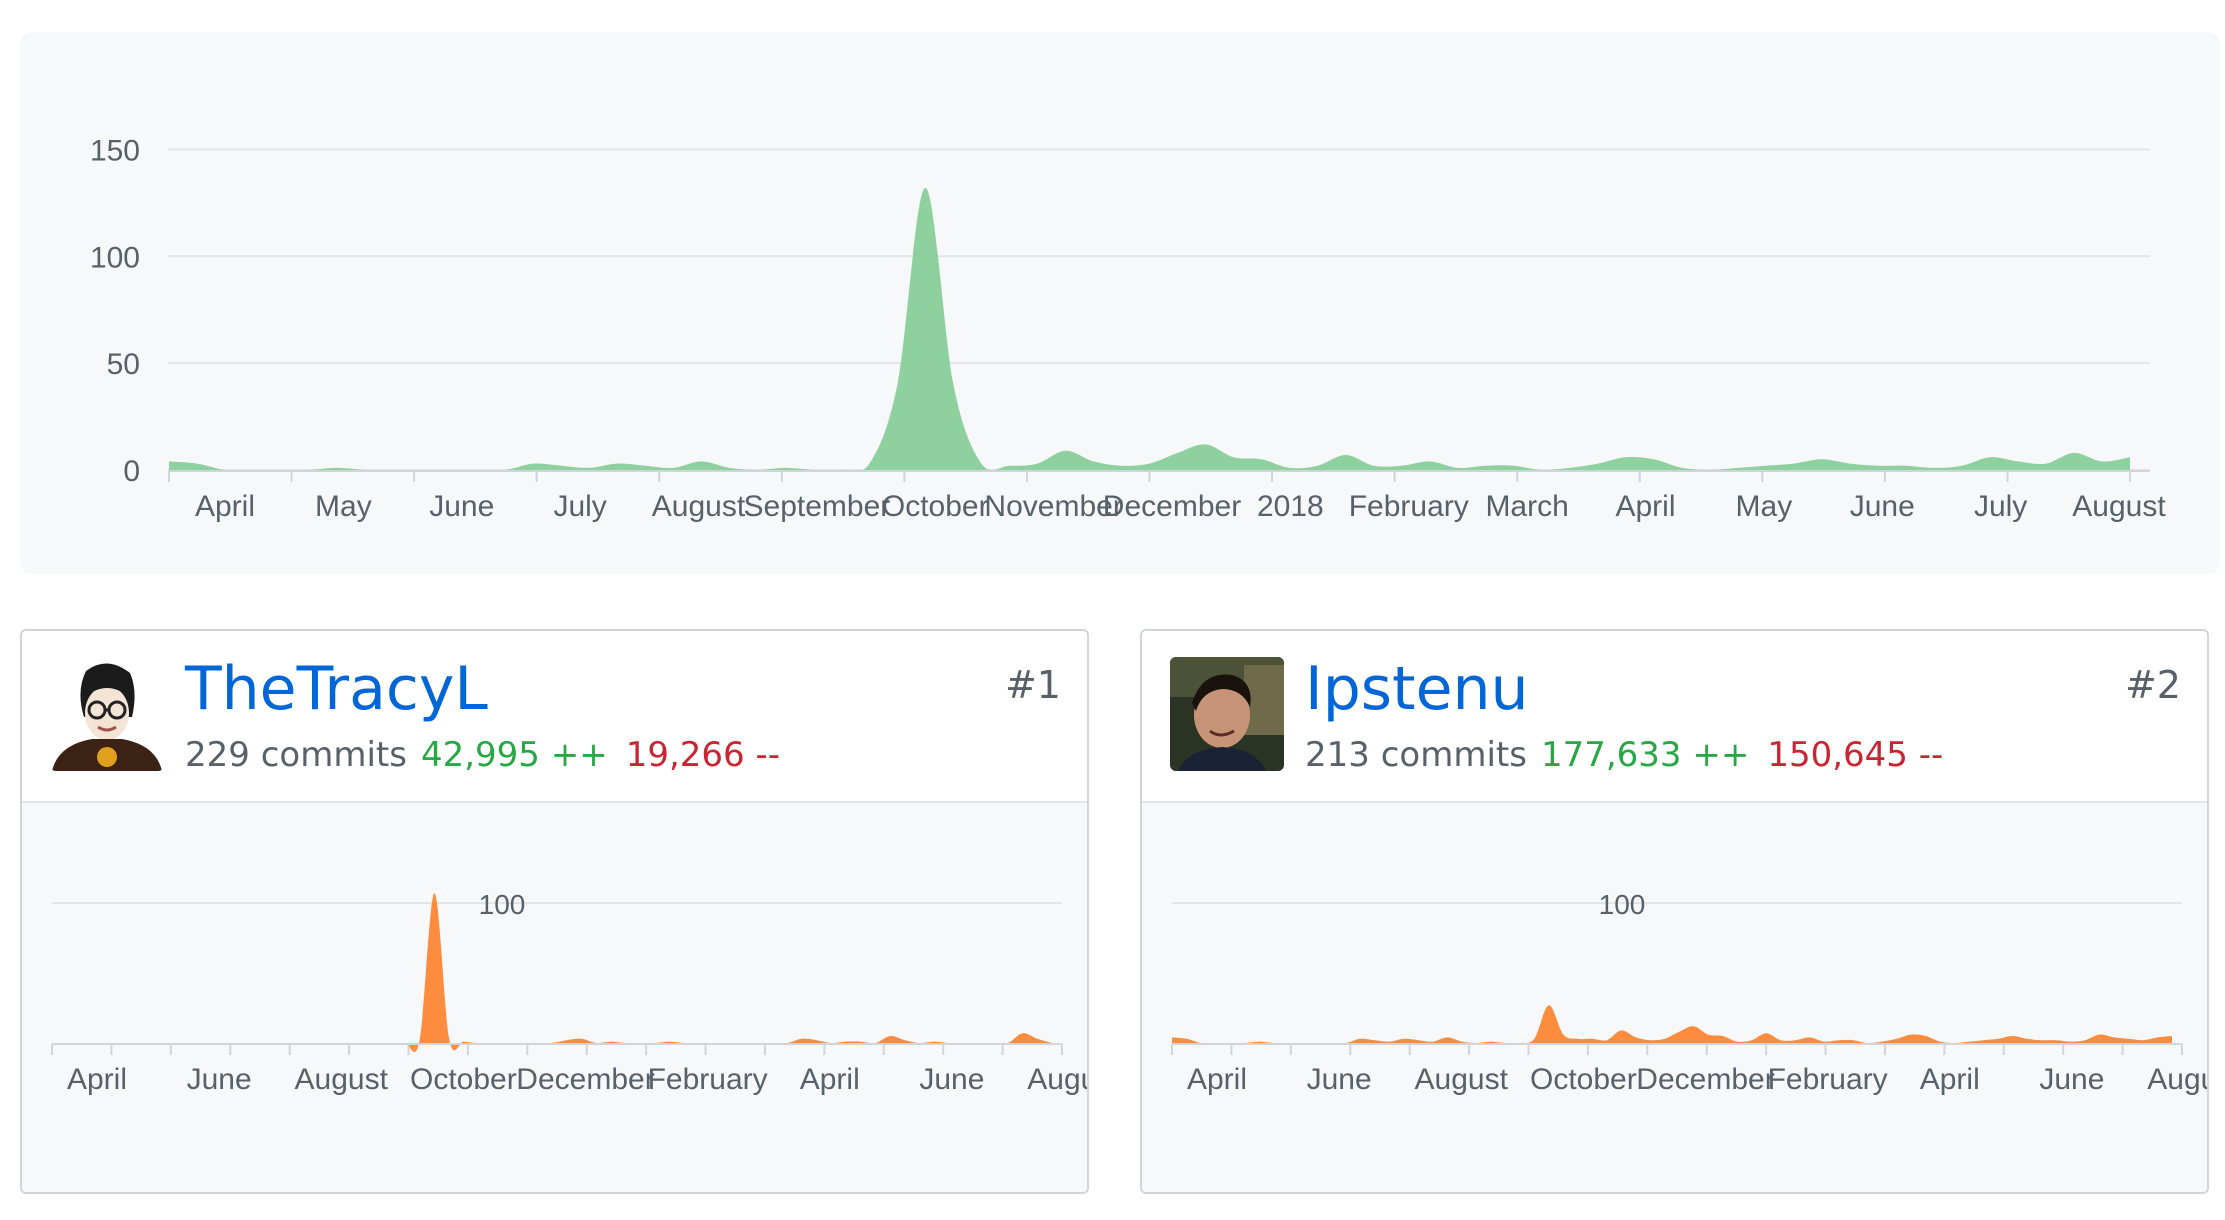 The width and height of the screenshot is (2225, 1220). What do you see at coordinates (817, 506) in the screenshot?
I see `x-tick-label: September` at bounding box center [817, 506].